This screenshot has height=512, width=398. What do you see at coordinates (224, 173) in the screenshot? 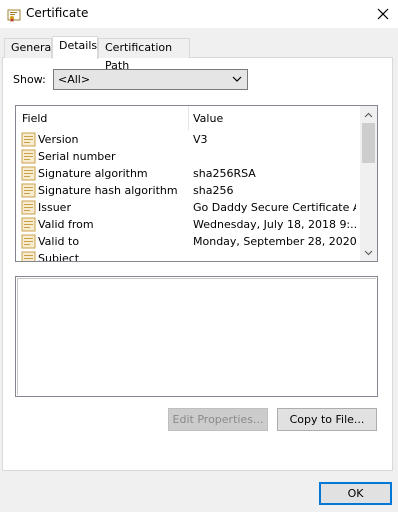
I see `field-value: sha256RSA` at bounding box center [224, 173].